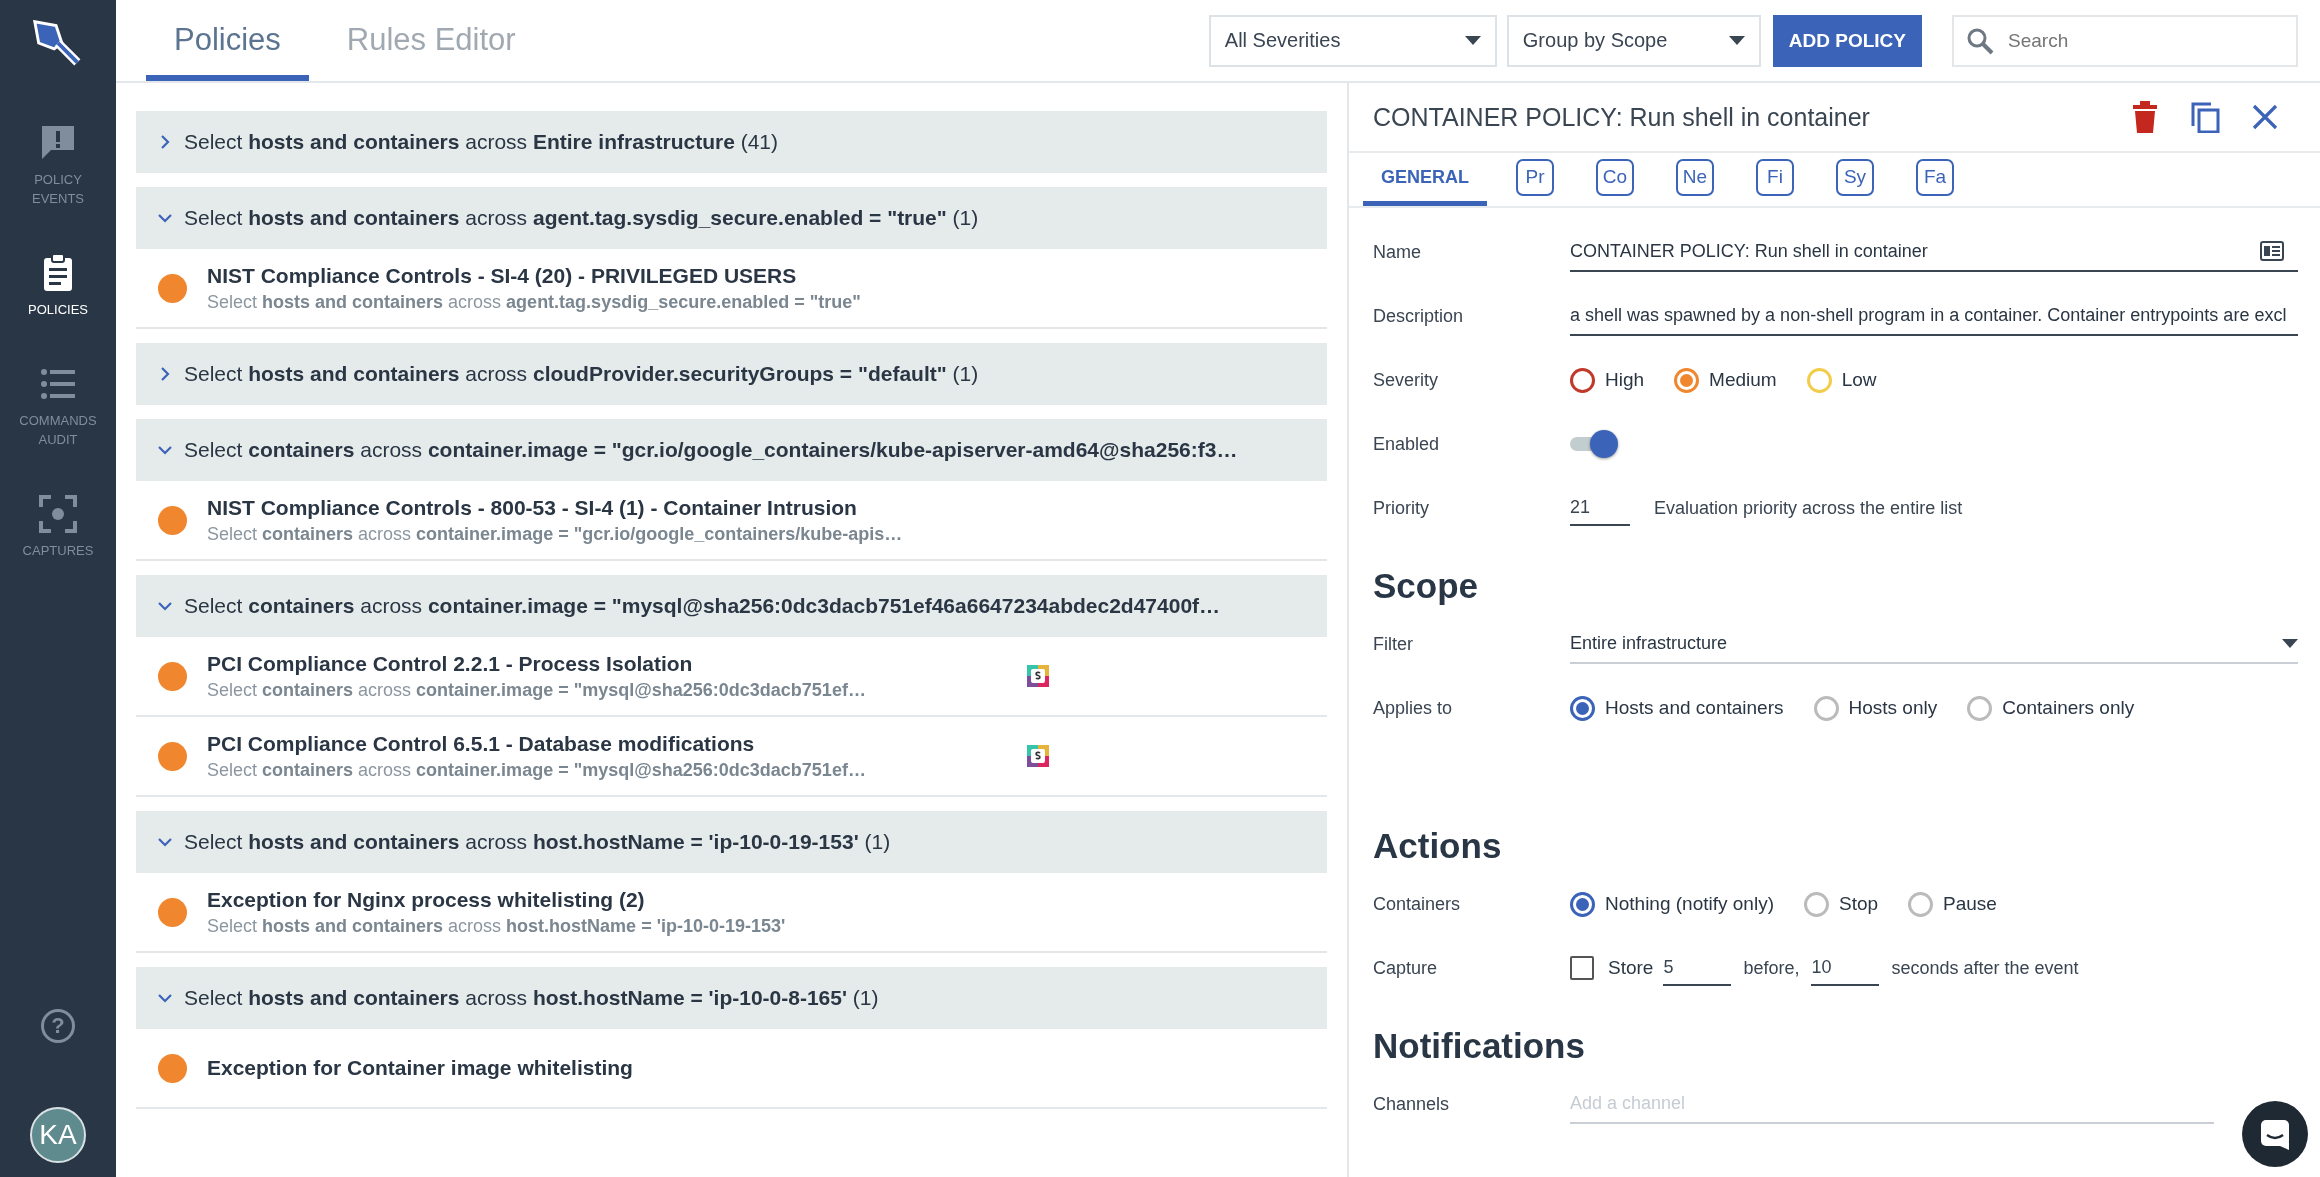  Describe the element at coordinates (1672, 904) in the screenshot. I see `radio-option: Nothing (notify only)` at that location.